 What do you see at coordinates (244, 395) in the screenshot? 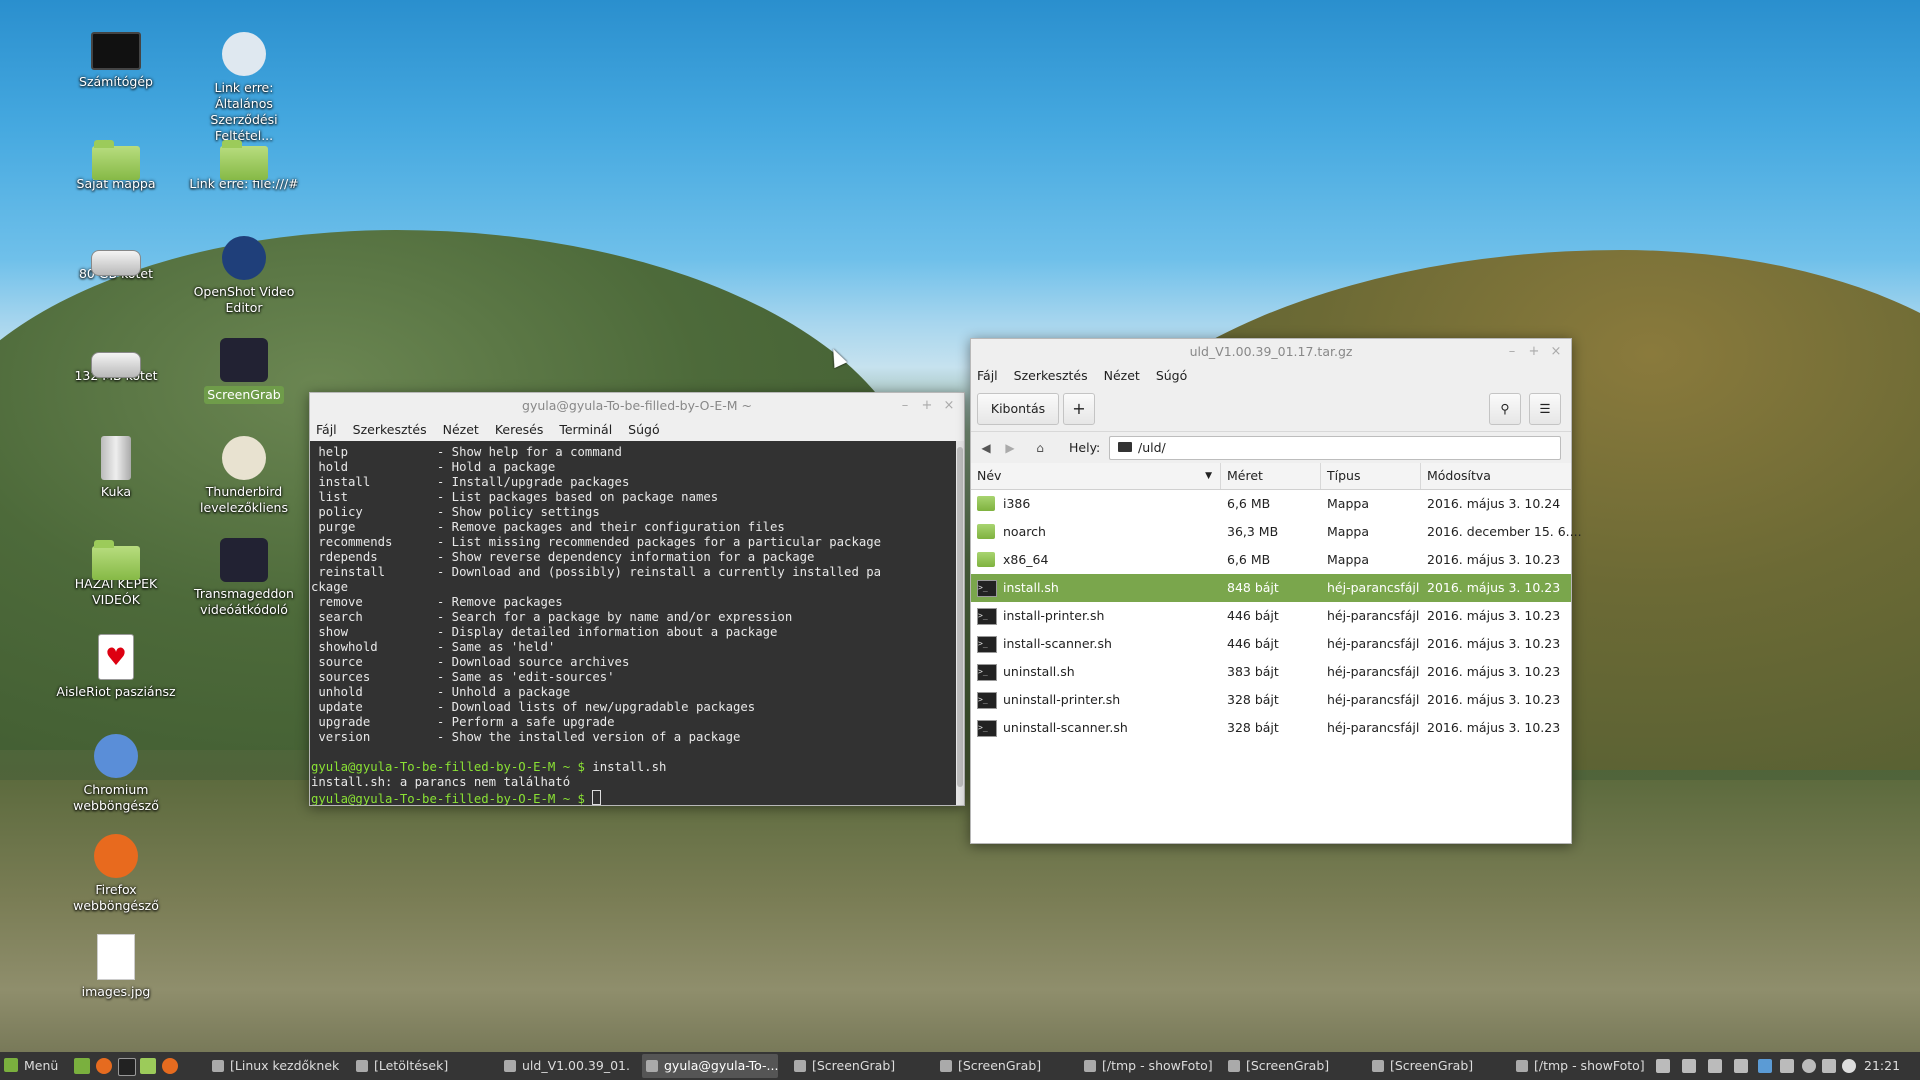
I see `desktop-icon-label: ScreenGrab` at bounding box center [244, 395].